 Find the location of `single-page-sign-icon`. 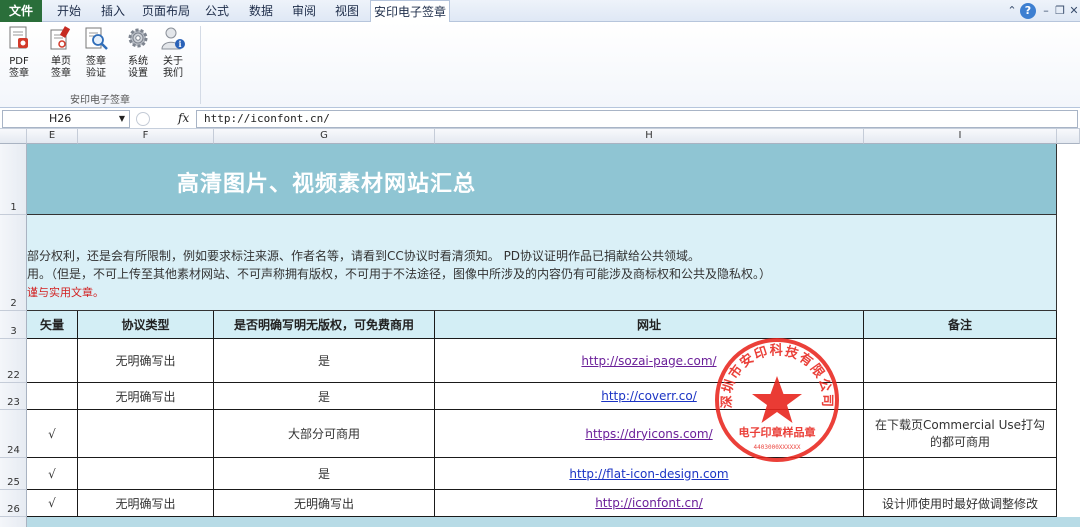

single-page-sign-icon is located at coordinates (60, 38).